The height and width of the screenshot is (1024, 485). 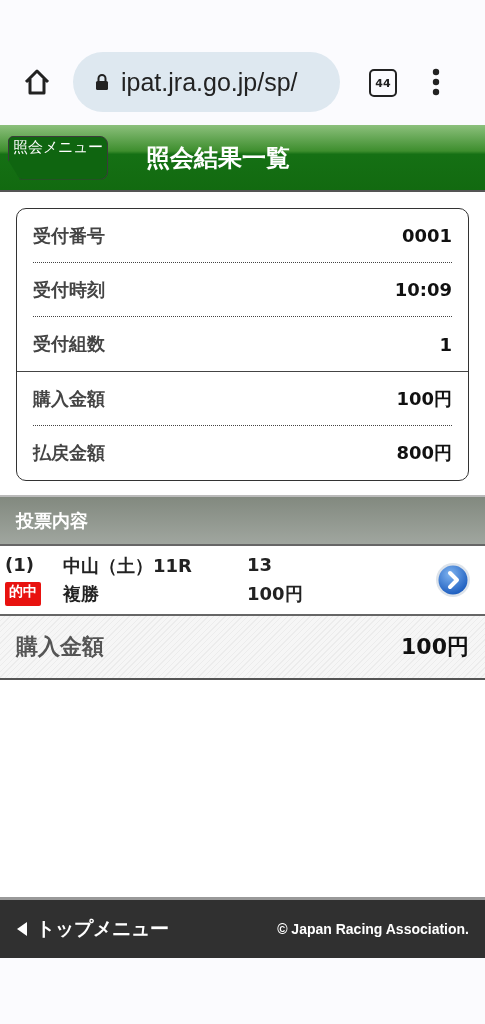 I want to click on field-value: 0001, so click(x=426, y=235).